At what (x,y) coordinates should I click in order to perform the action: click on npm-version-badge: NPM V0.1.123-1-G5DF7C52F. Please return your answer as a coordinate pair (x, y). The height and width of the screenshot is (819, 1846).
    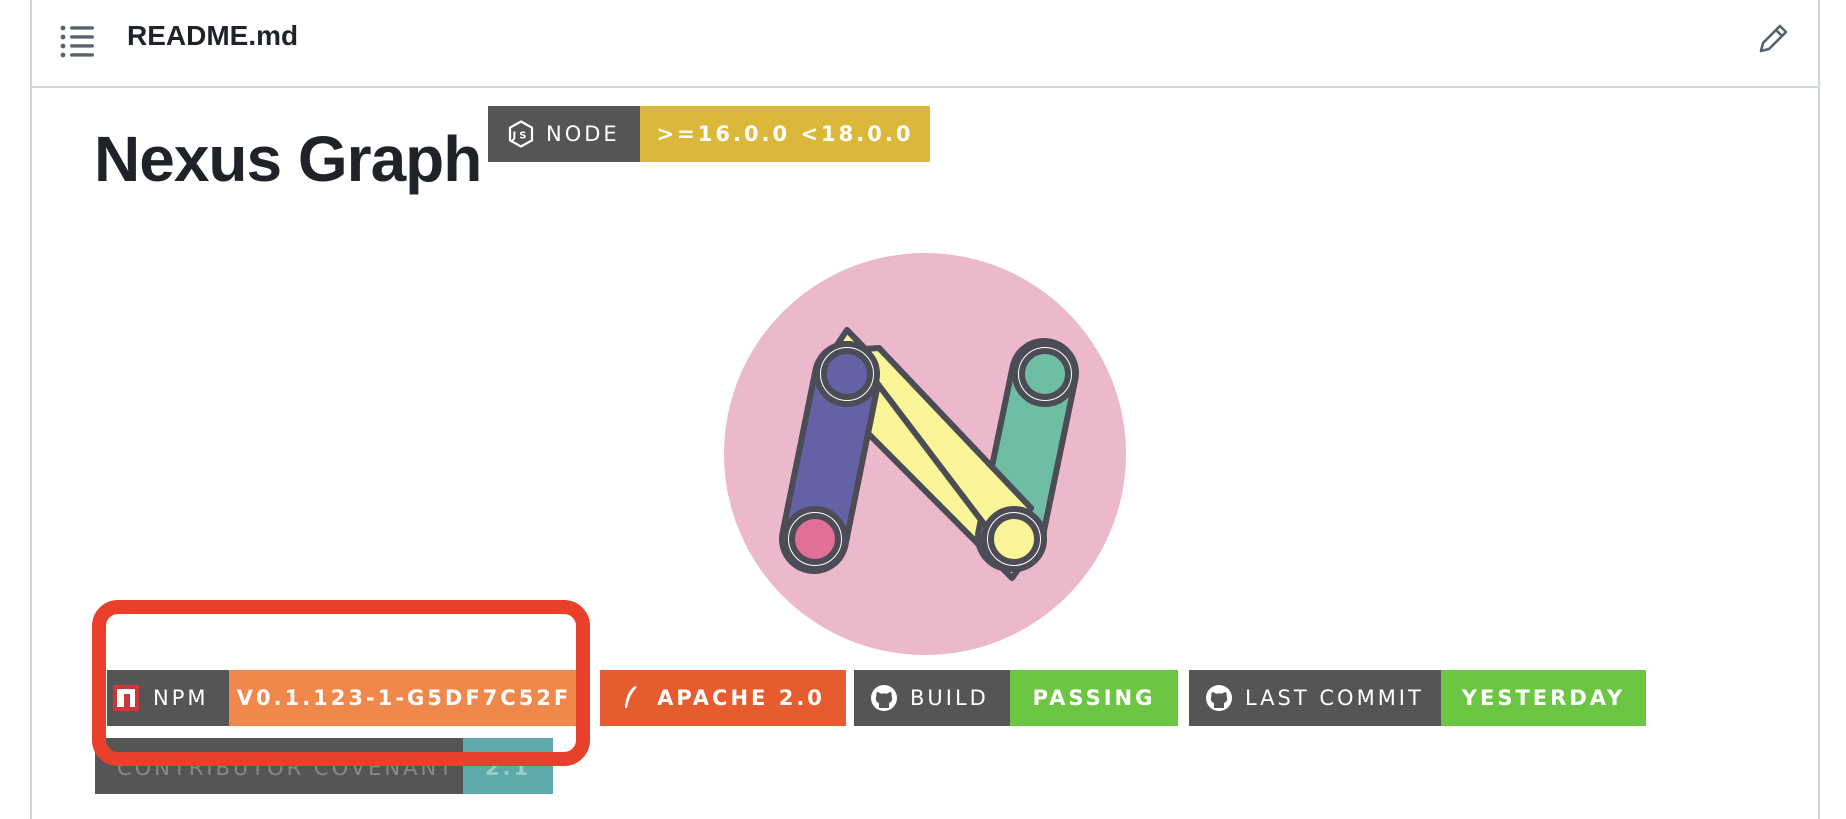
    Looking at the image, I should click on (343, 698).